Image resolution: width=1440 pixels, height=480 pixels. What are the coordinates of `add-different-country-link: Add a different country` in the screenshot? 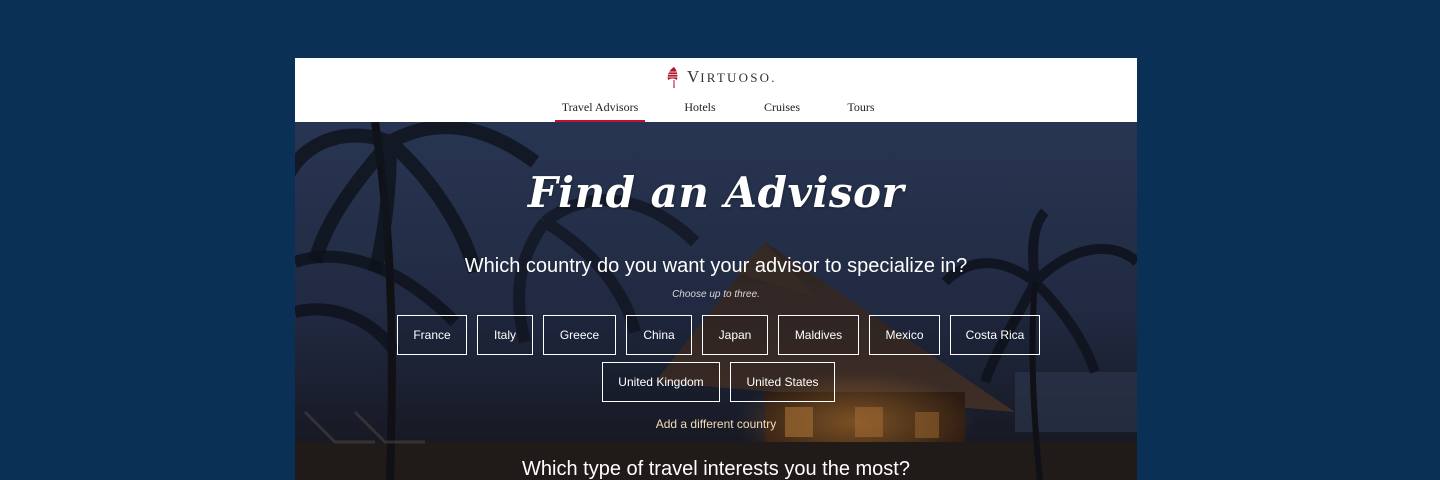 It's located at (716, 424).